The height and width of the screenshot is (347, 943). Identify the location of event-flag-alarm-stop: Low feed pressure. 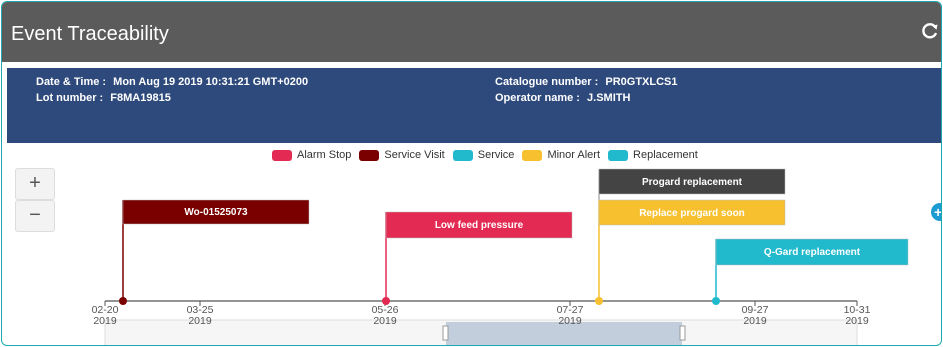
(477, 258).